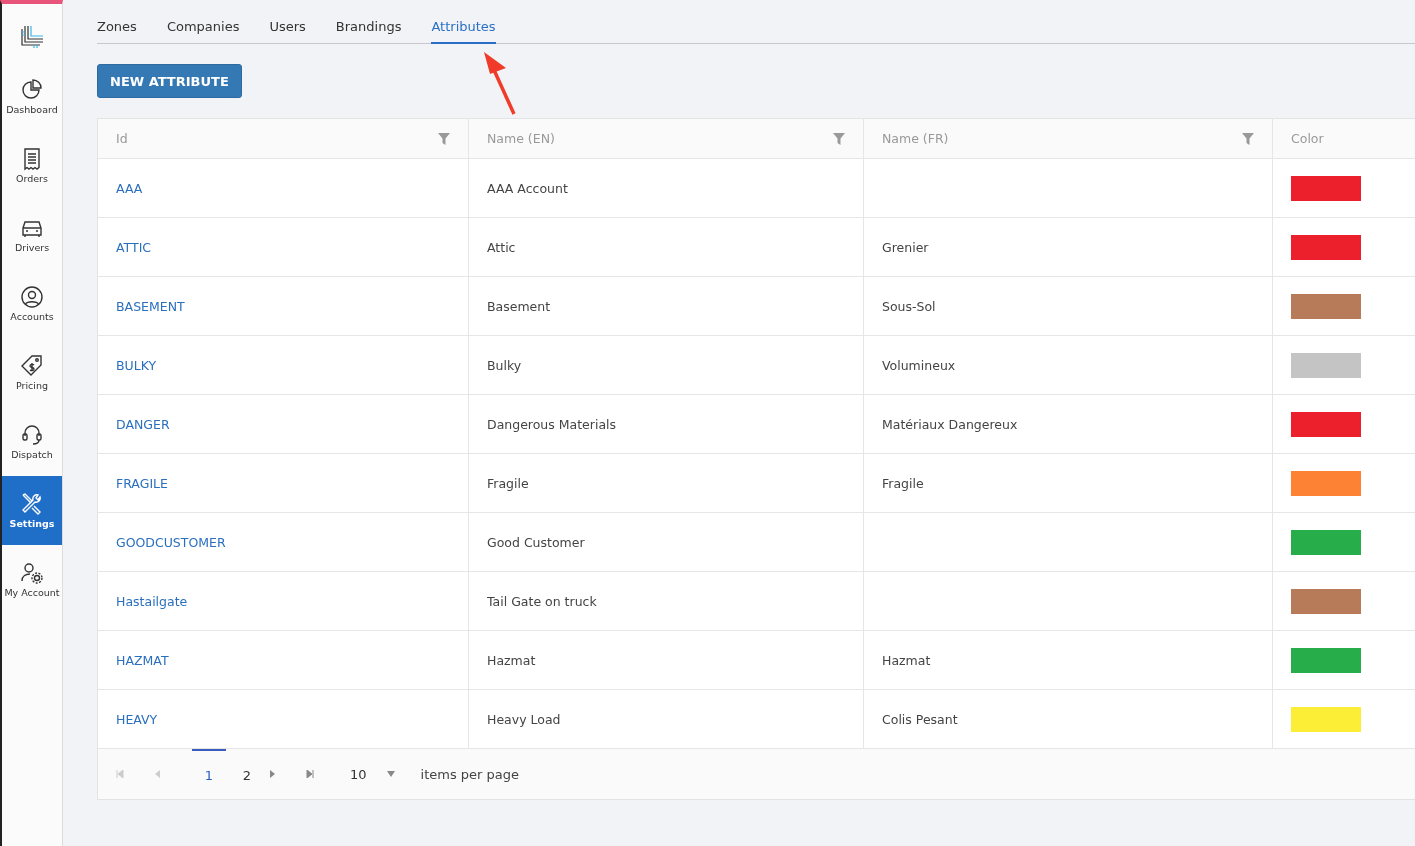 This screenshot has width=1415, height=846. What do you see at coordinates (129, 188) in the screenshot?
I see `attribute-id-link: AAA` at bounding box center [129, 188].